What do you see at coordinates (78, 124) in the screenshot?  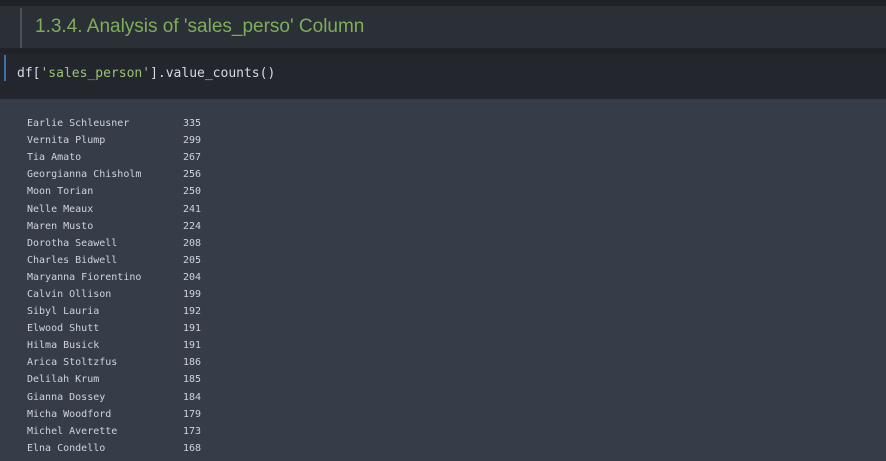 I see `sales-person-name: Earlie Schleusner` at bounding box center [78, 124].